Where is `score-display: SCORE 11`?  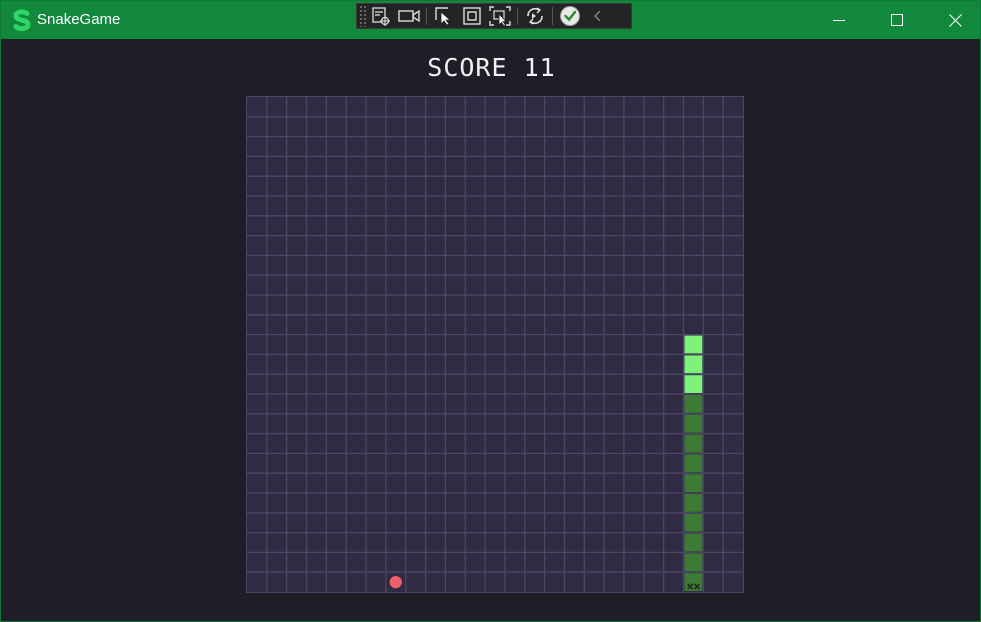
score-display: SCORE 11 is located at coordinates (491, 67).